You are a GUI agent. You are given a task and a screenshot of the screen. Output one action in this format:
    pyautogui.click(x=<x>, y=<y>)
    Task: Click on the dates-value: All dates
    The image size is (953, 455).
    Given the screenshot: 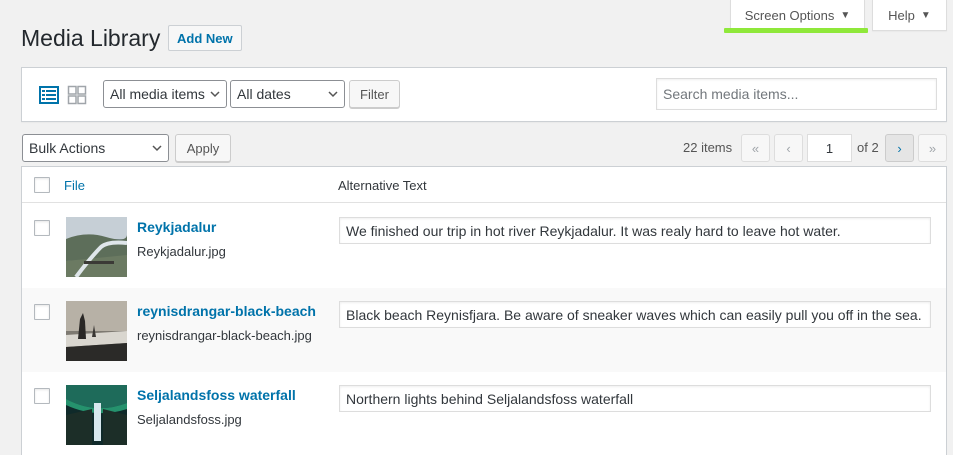 What is the action you would take?
    pyautogui.click(x=264, y=94)
    